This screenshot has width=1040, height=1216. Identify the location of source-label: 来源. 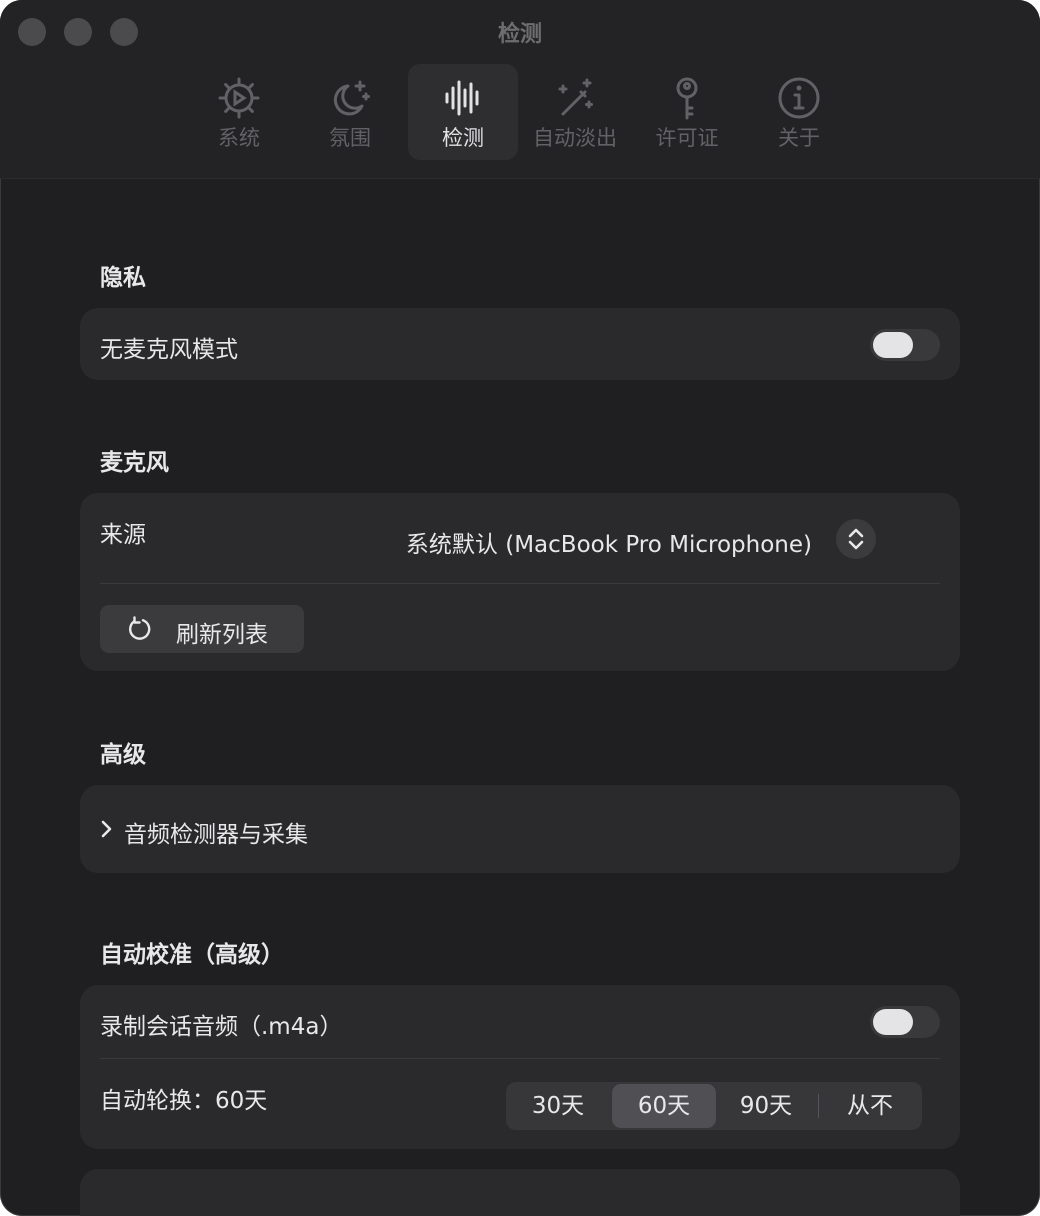
(123, 535).